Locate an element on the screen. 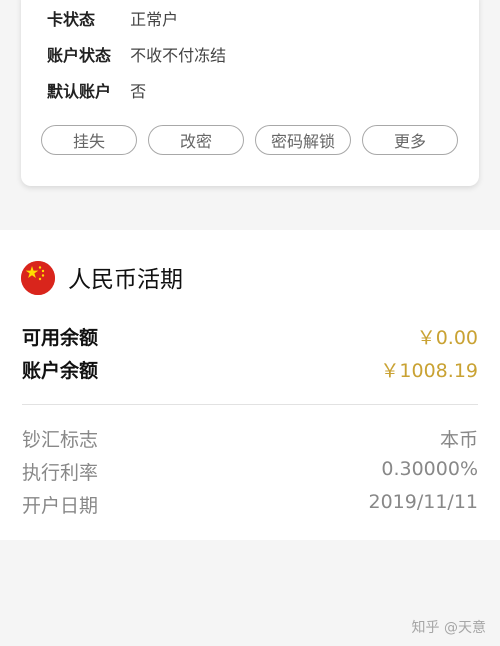 The width and height of the screenshot is (500, 646). interest-rate-label: 执行利率 is located at coordinates (60, 473).